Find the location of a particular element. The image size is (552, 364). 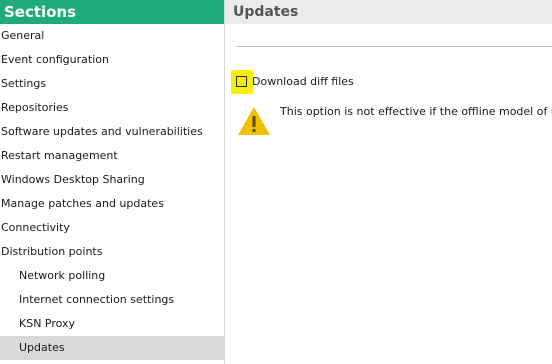

download-diff-files-checkbox is located at coordinates (241, 81).